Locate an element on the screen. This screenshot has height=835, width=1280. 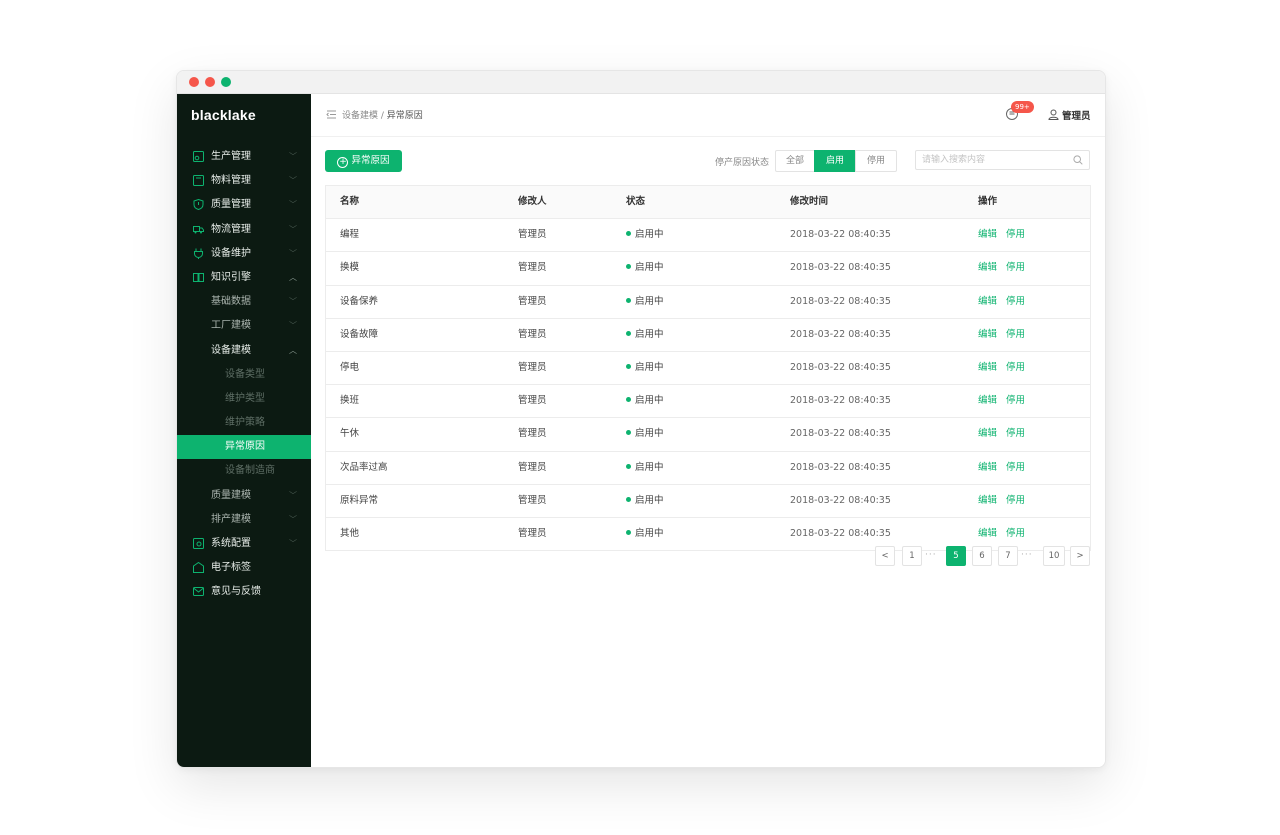
window-minimize-button is located at coordinates (210, 82).